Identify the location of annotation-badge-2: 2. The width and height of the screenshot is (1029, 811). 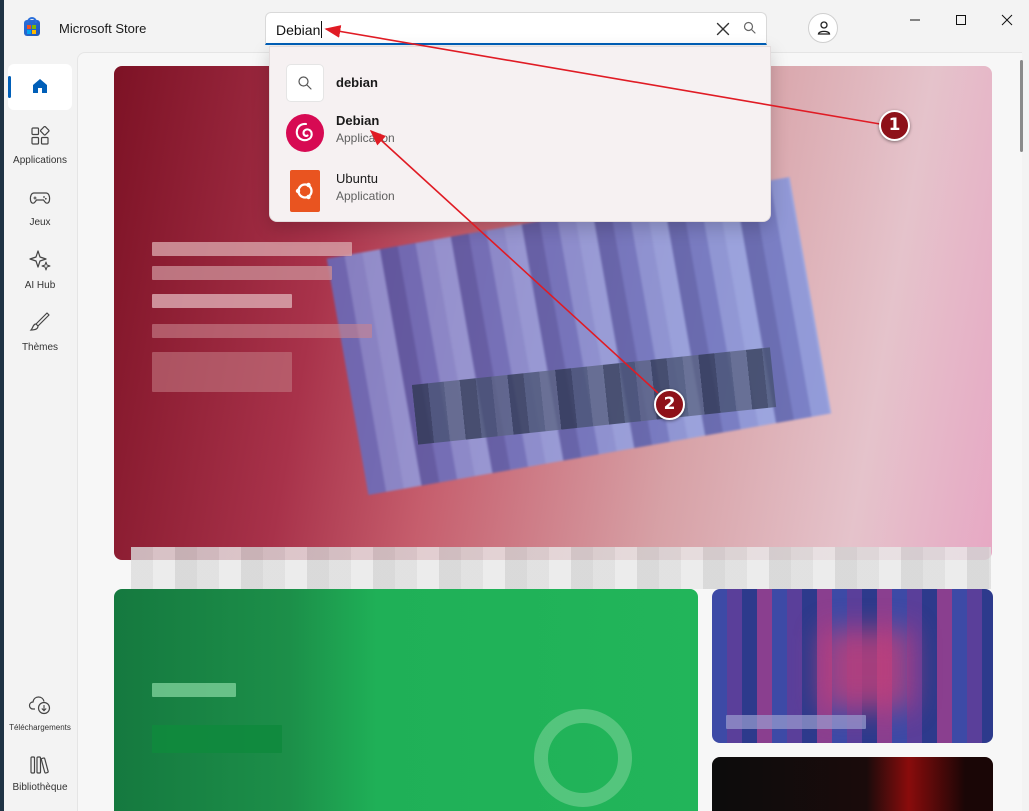
(669, 404).